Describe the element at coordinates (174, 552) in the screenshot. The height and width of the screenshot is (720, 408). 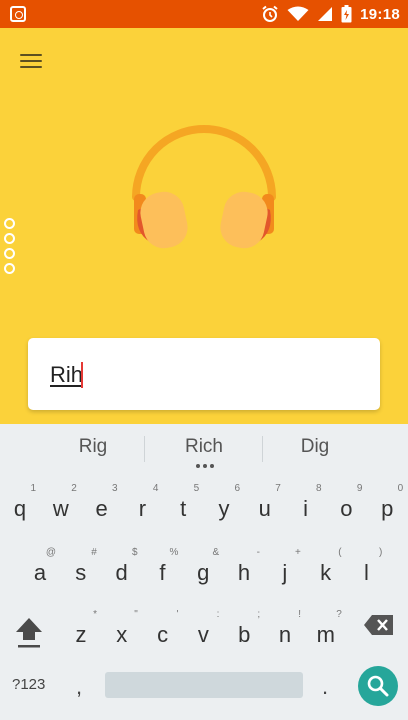
I see `key-hint: %` at that location.